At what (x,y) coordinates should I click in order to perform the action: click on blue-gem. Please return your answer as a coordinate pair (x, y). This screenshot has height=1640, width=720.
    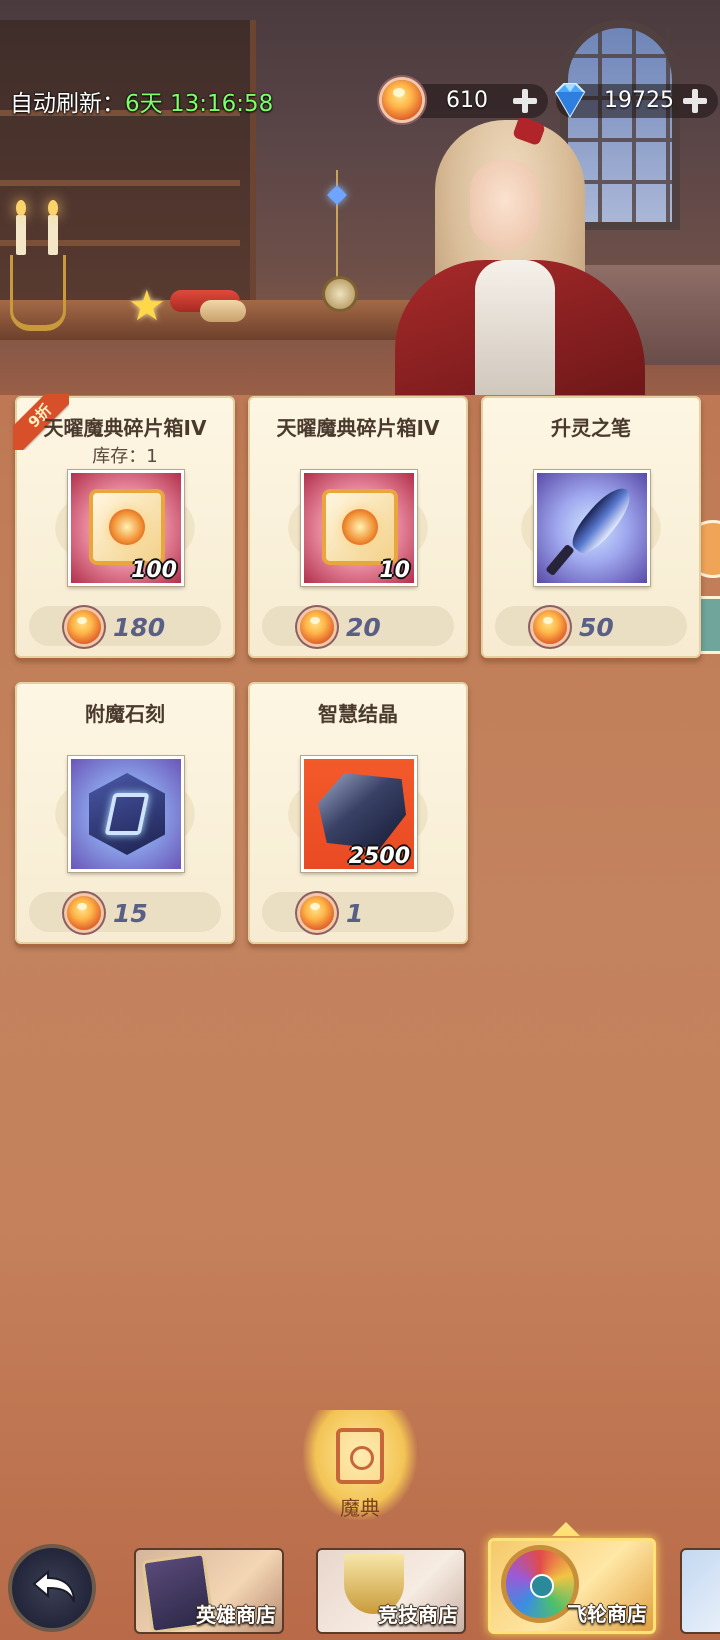
    Looking at the image, I should click on (337, 195).